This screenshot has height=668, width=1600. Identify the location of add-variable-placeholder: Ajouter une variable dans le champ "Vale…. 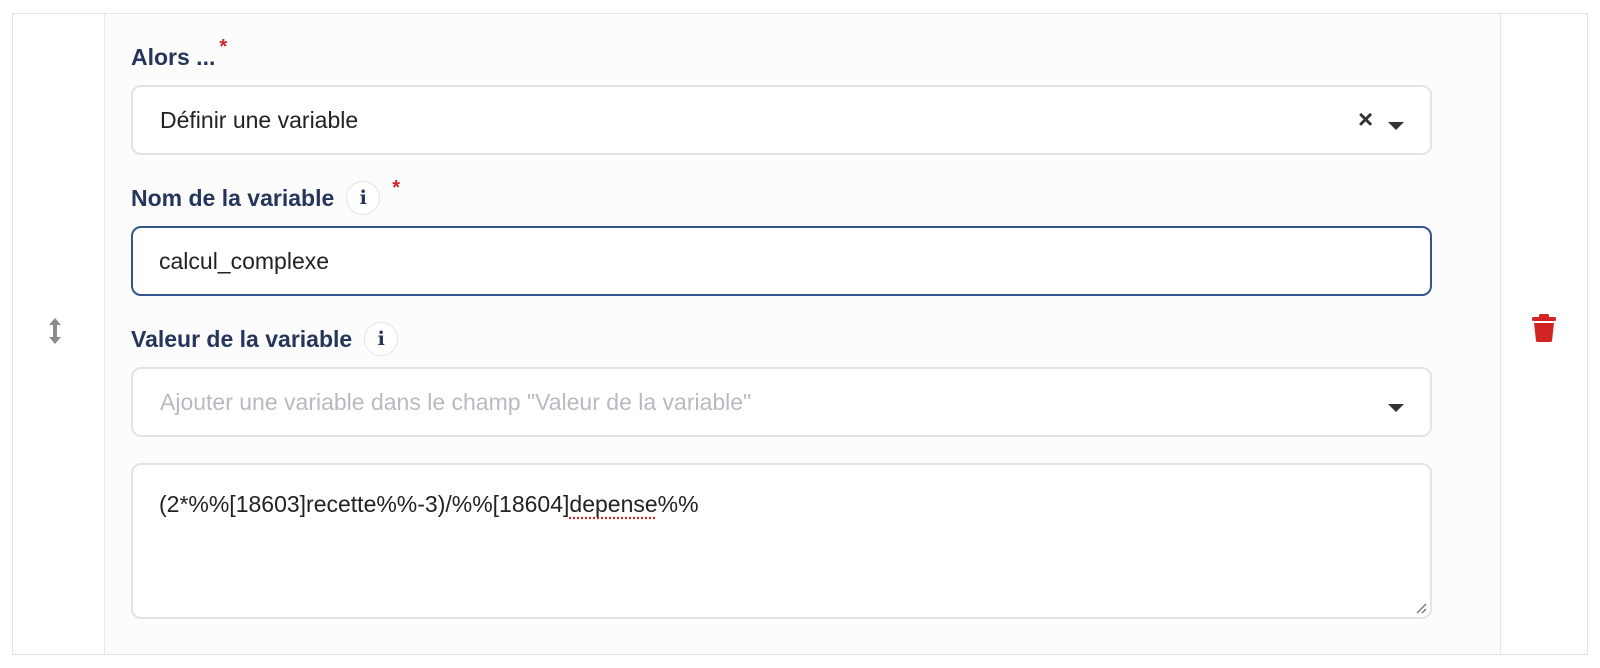
(456, 402).